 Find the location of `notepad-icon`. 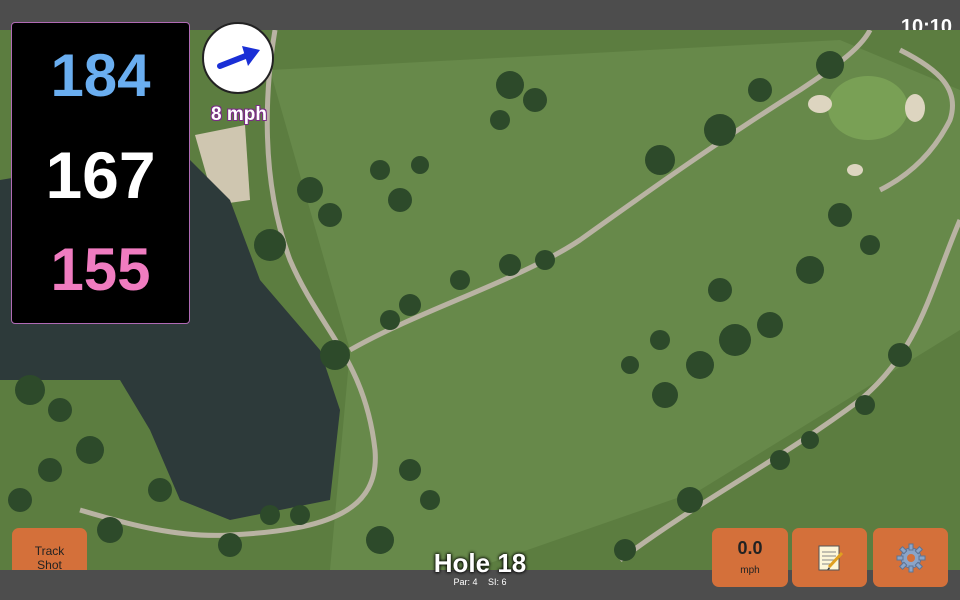

notepad-icon is located at coordinates (830, 557).